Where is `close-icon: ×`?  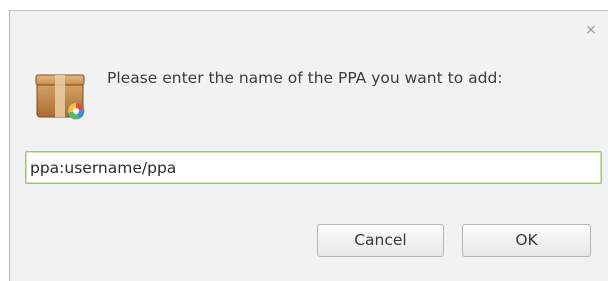
close-icon: × is located at coordinates (591, 30).